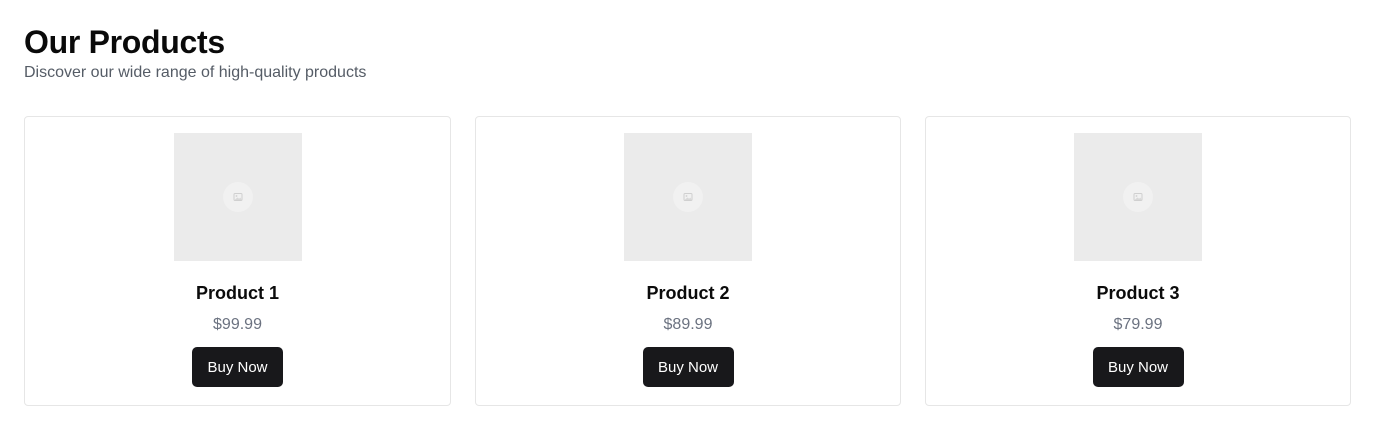  What do you see at coordinates (688, 324) in the screenshot?
I see `product-price: $89.99` at bounding box center [688, 324].